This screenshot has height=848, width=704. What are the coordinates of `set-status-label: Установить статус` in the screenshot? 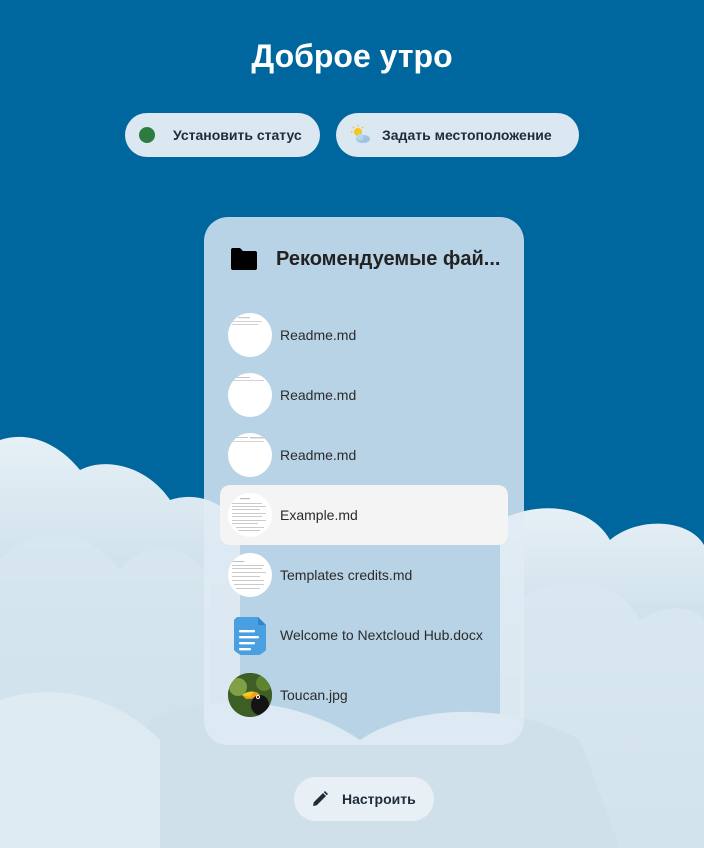 It's located at (237, 135).